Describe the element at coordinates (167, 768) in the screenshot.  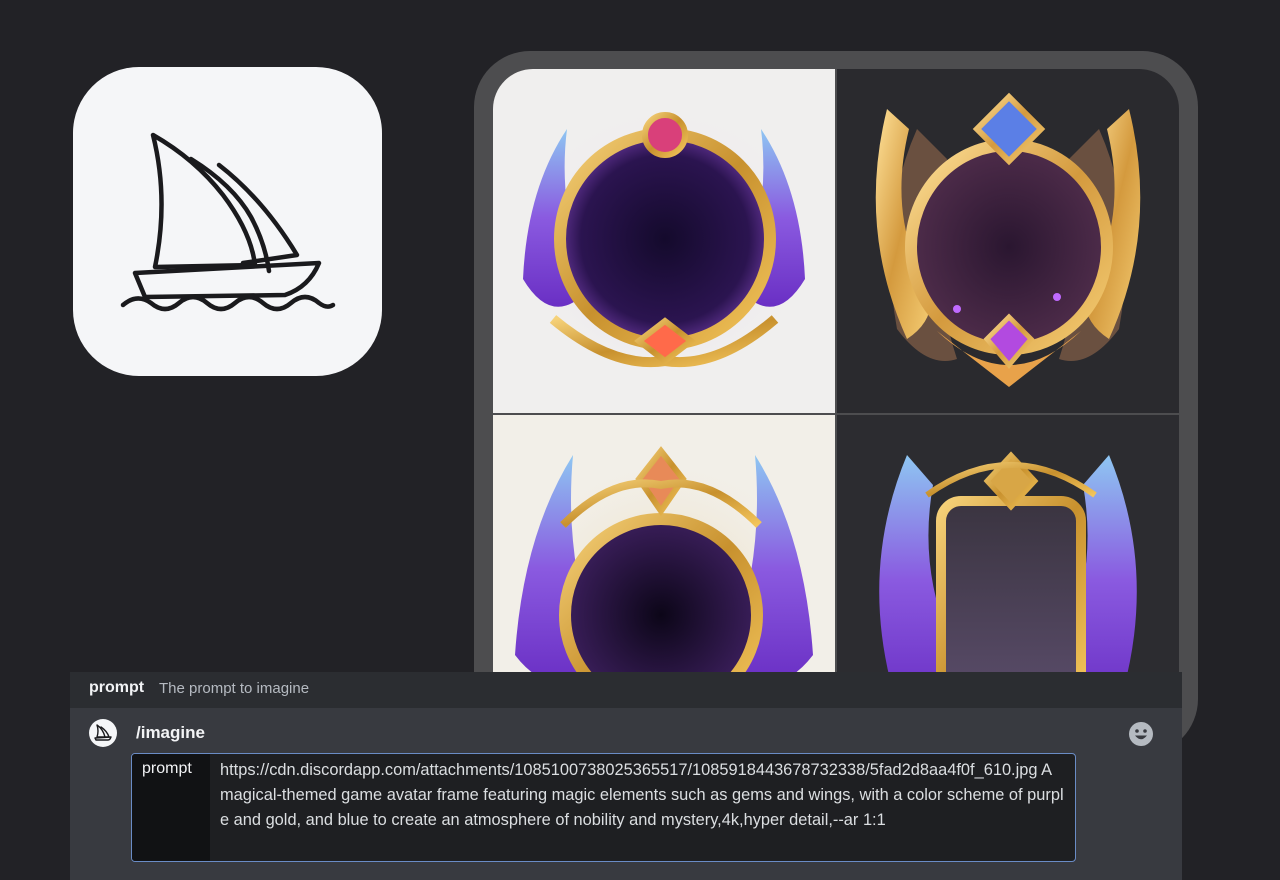
I see `prompt-option-label: prompt` at that location.